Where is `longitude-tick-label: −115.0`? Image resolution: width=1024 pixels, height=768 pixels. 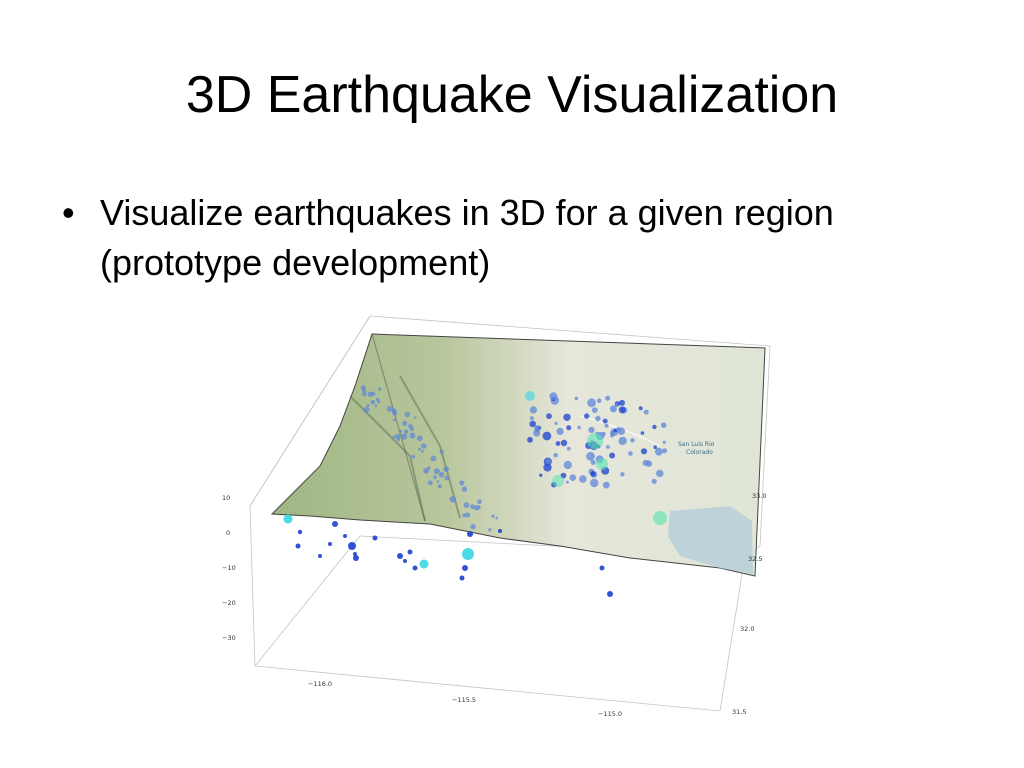
longitude-tick-label: −115.0 is located at coordinates (610, 714).